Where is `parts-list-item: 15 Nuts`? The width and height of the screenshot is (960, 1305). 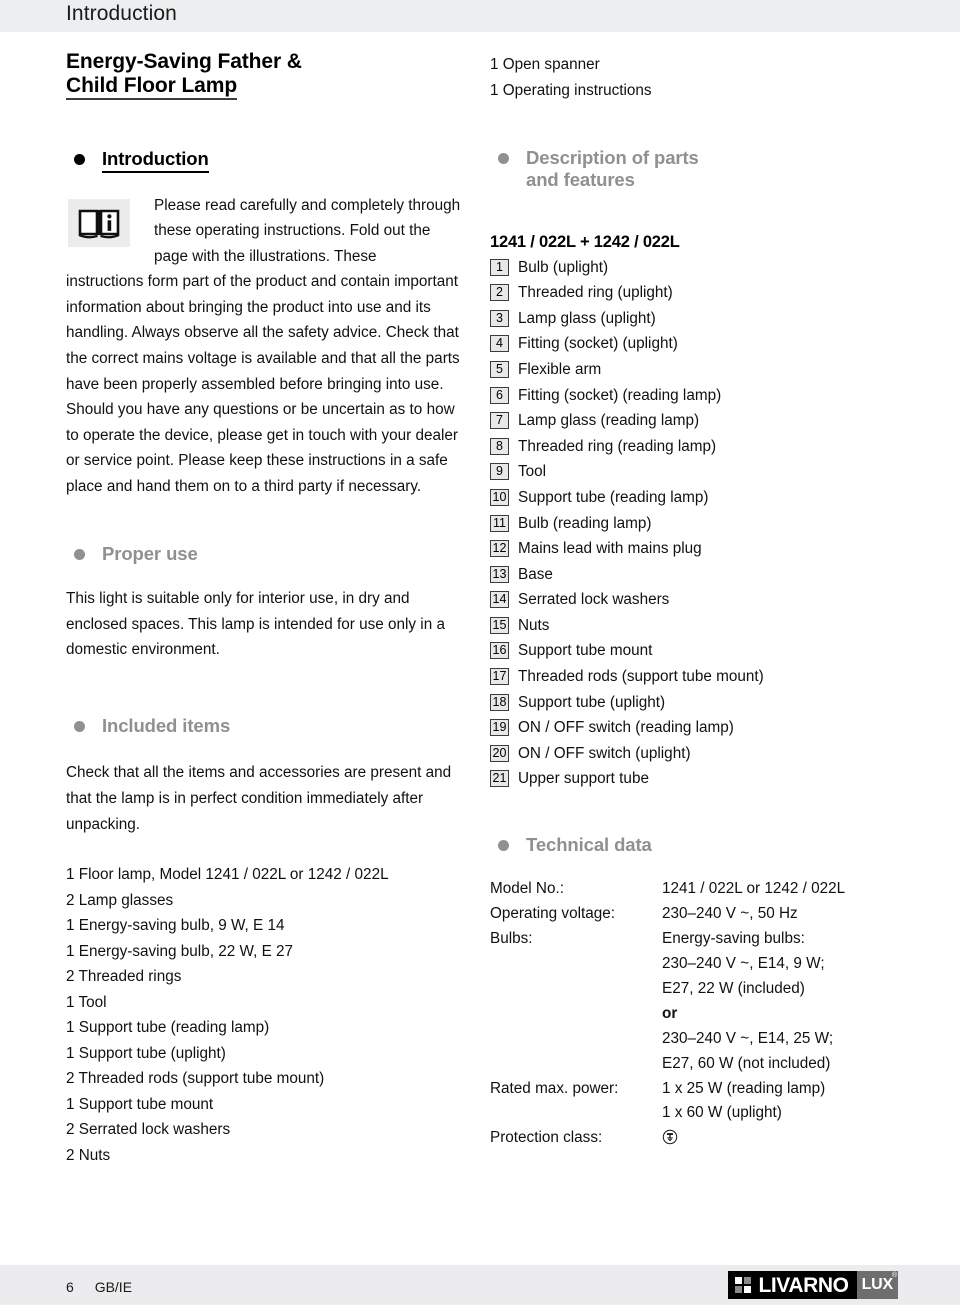 parts-list-item: 15 Nuts is located at coordinates (695, 625).